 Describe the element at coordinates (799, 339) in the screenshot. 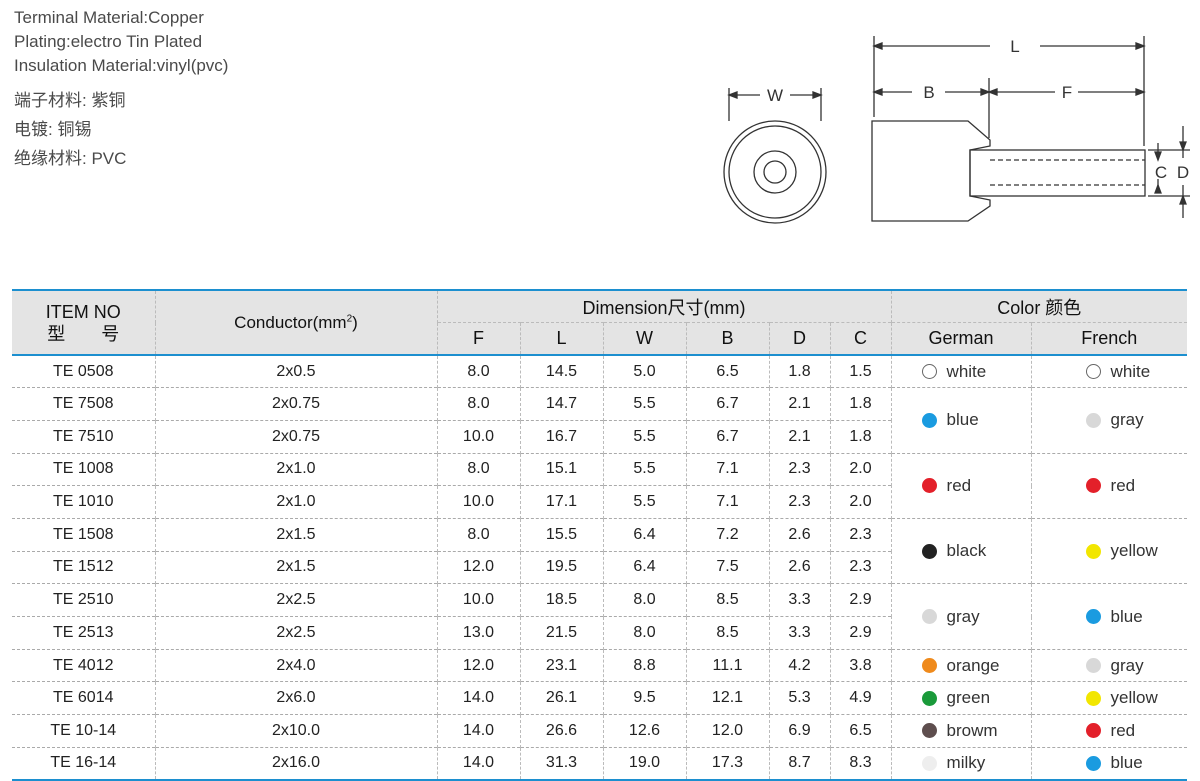

I see `header-dim-d: D` at that location.